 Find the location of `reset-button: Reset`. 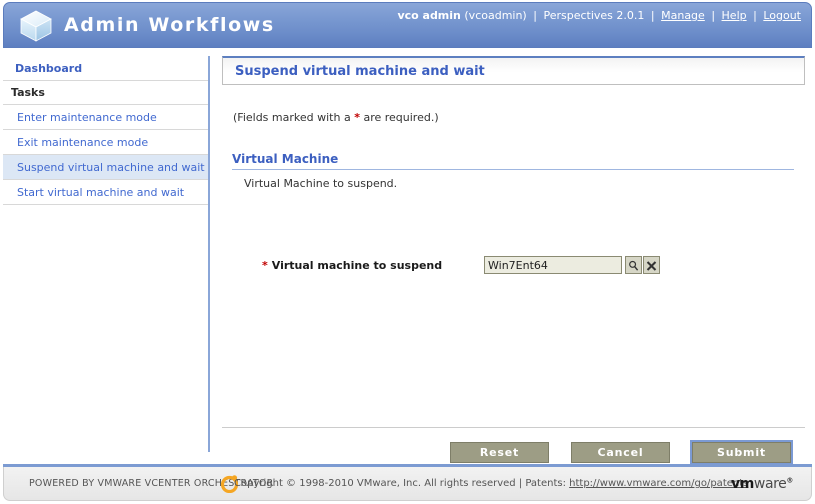

reset-button: Reset is located at coordinates (499, 452).